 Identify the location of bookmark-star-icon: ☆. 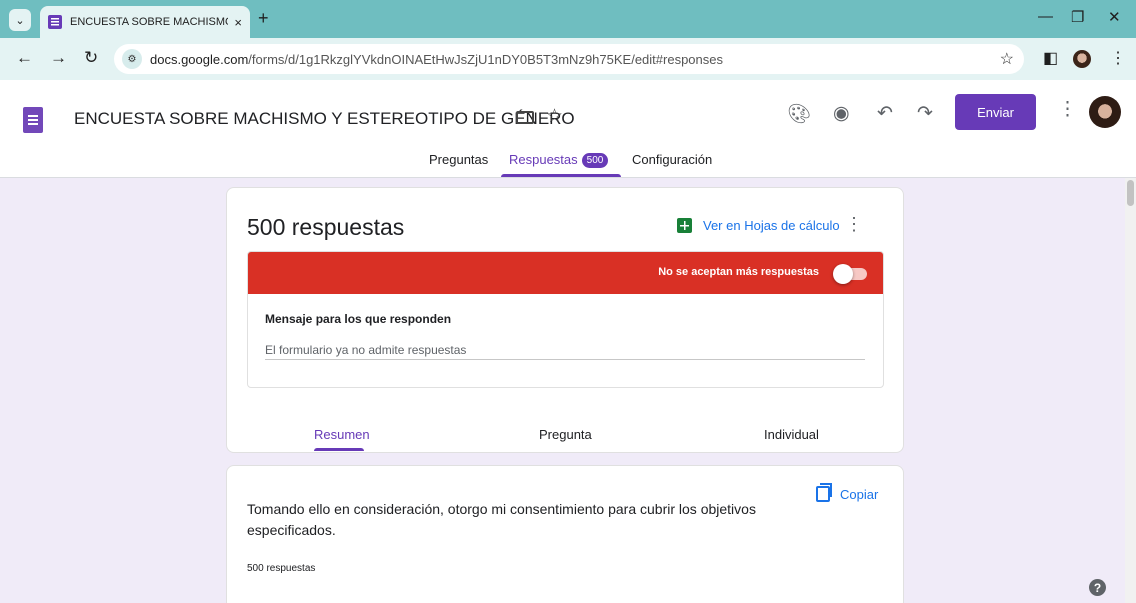
(1007, 59).